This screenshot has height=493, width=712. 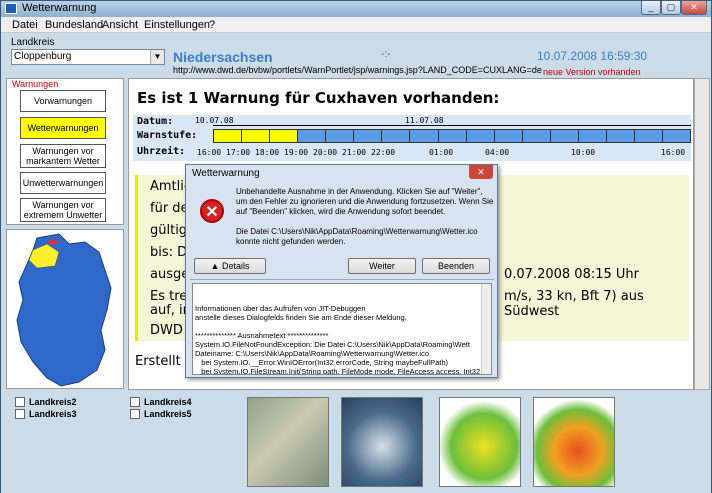 What do you see at coordinates (214, 120) in the screenshot?
I see `timeline-date-1: 10.07.08` at bounding box center [214, 120].